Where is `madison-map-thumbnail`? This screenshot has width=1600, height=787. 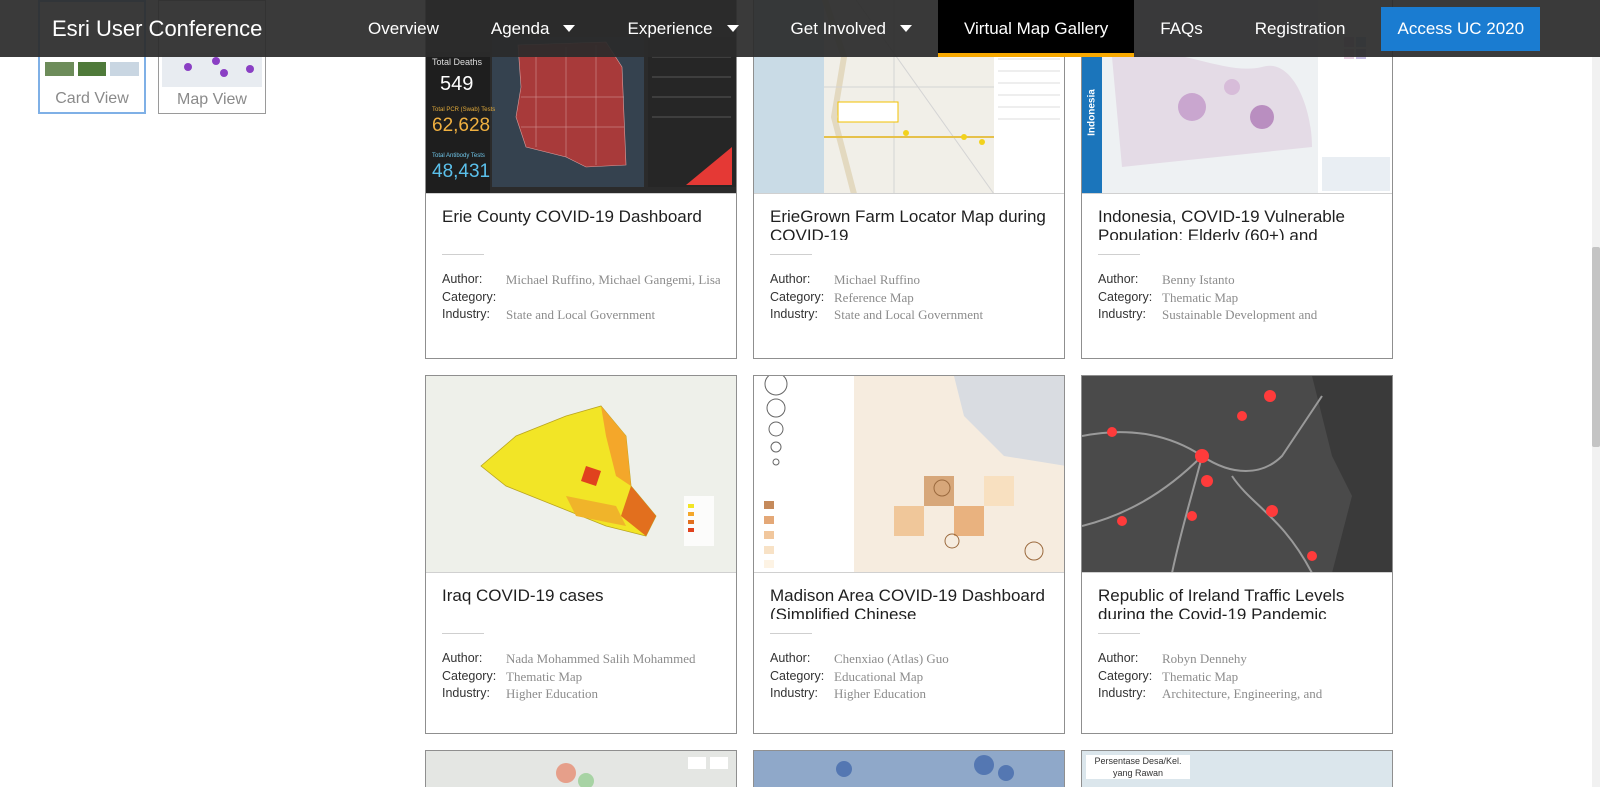
madison-map-thumbnail is located at coordinates (909, 474).